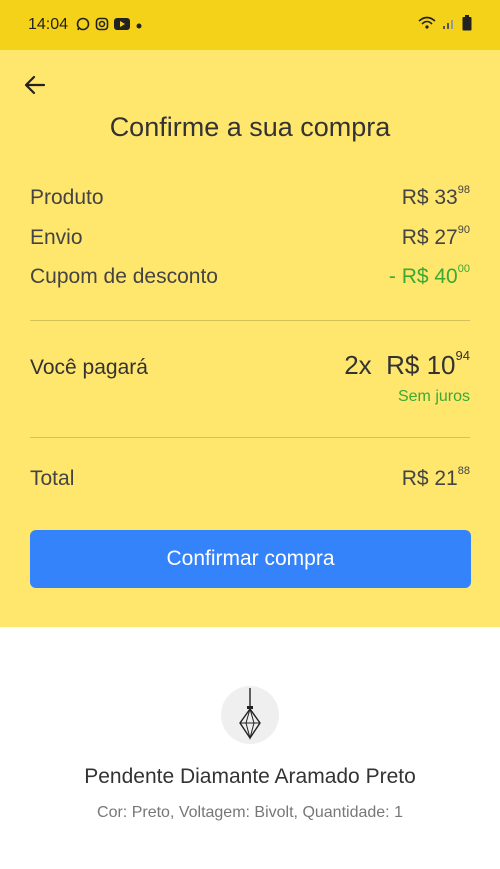 This screenshot has width=500, height=869. What do you see at coordinates (250, 364) in the screenshot?
I see `payment-row: Você pagará 2x R$ 1094` at bounding box center [250, 364].